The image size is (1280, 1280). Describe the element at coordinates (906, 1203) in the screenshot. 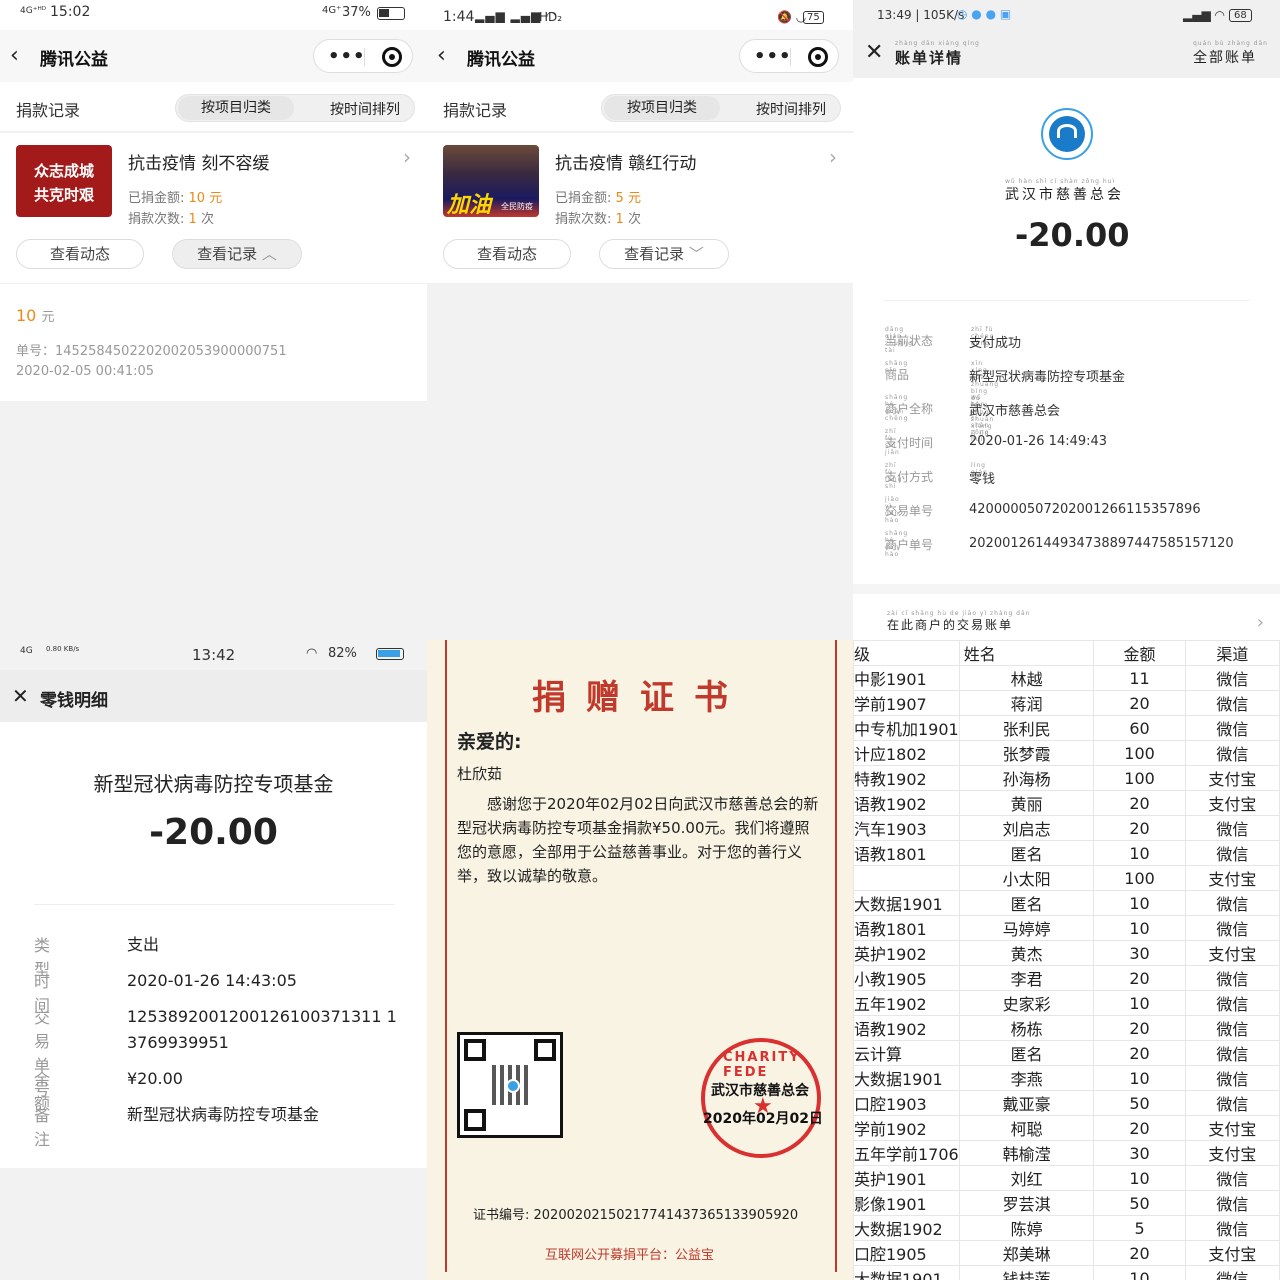

I see `class-cell: 影像1901` at that location.